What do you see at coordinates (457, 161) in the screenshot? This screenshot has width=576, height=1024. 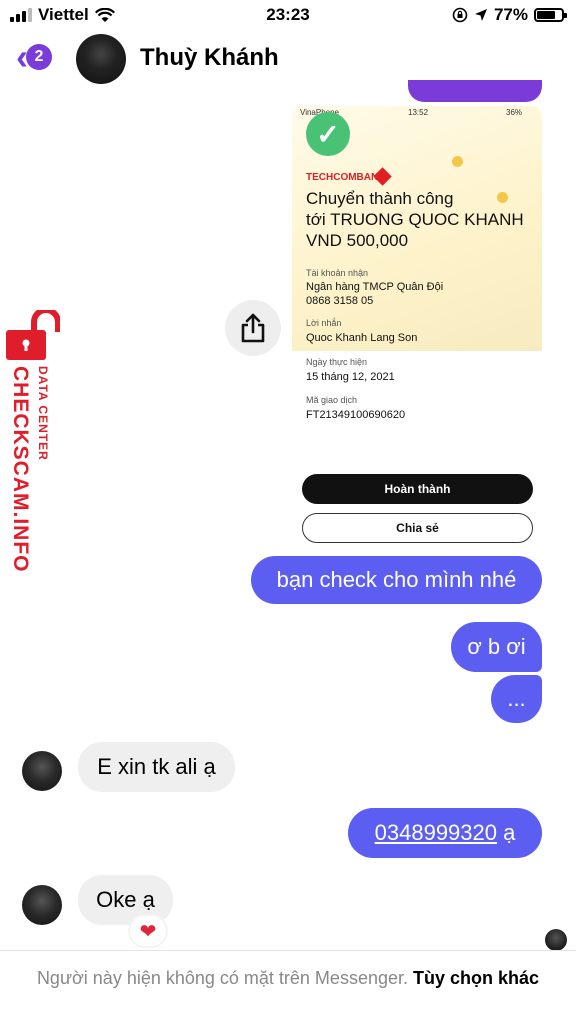 I see `coin-decoration` at bounding box center [457, 161].